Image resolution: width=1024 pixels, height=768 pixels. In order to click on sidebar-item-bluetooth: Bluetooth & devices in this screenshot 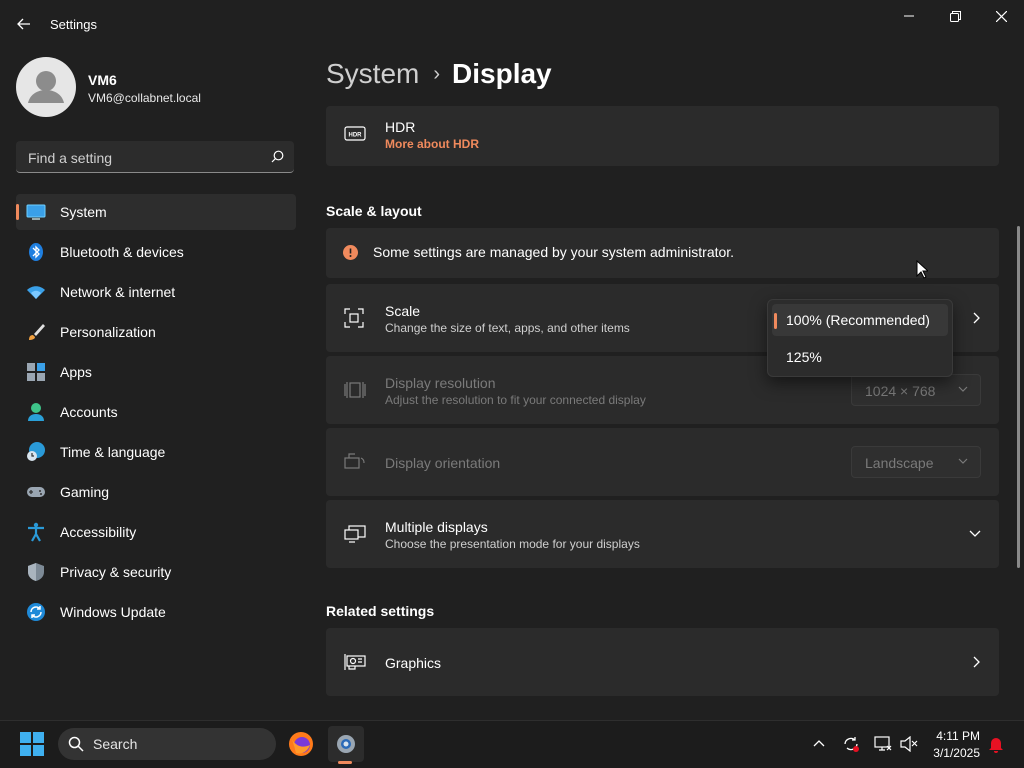, I will do `click(156, 252)`.